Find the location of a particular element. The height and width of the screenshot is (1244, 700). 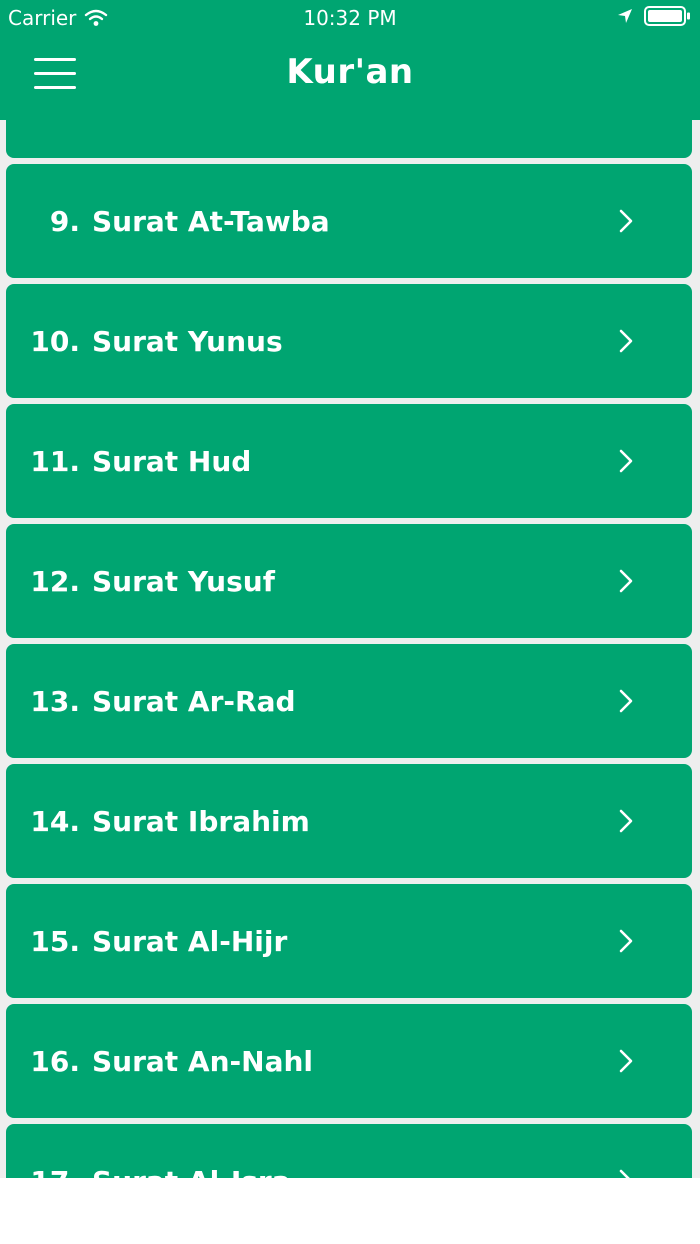

status-right is located at coordinates (654, 16).